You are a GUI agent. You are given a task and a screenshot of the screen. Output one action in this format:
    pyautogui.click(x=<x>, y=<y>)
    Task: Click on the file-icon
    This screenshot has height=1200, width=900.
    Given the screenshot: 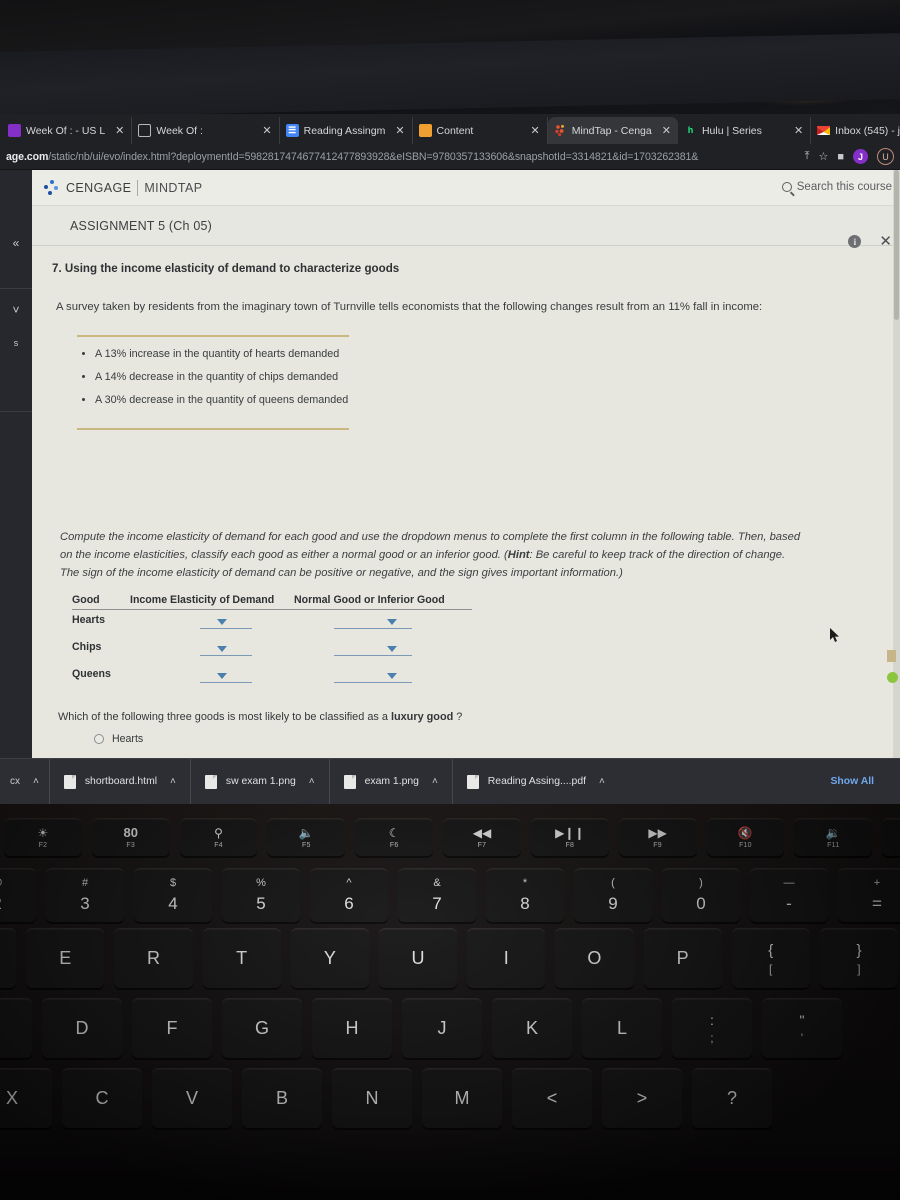 What is the action you would take?
    pyautogui.click(x=349, y=781)
    